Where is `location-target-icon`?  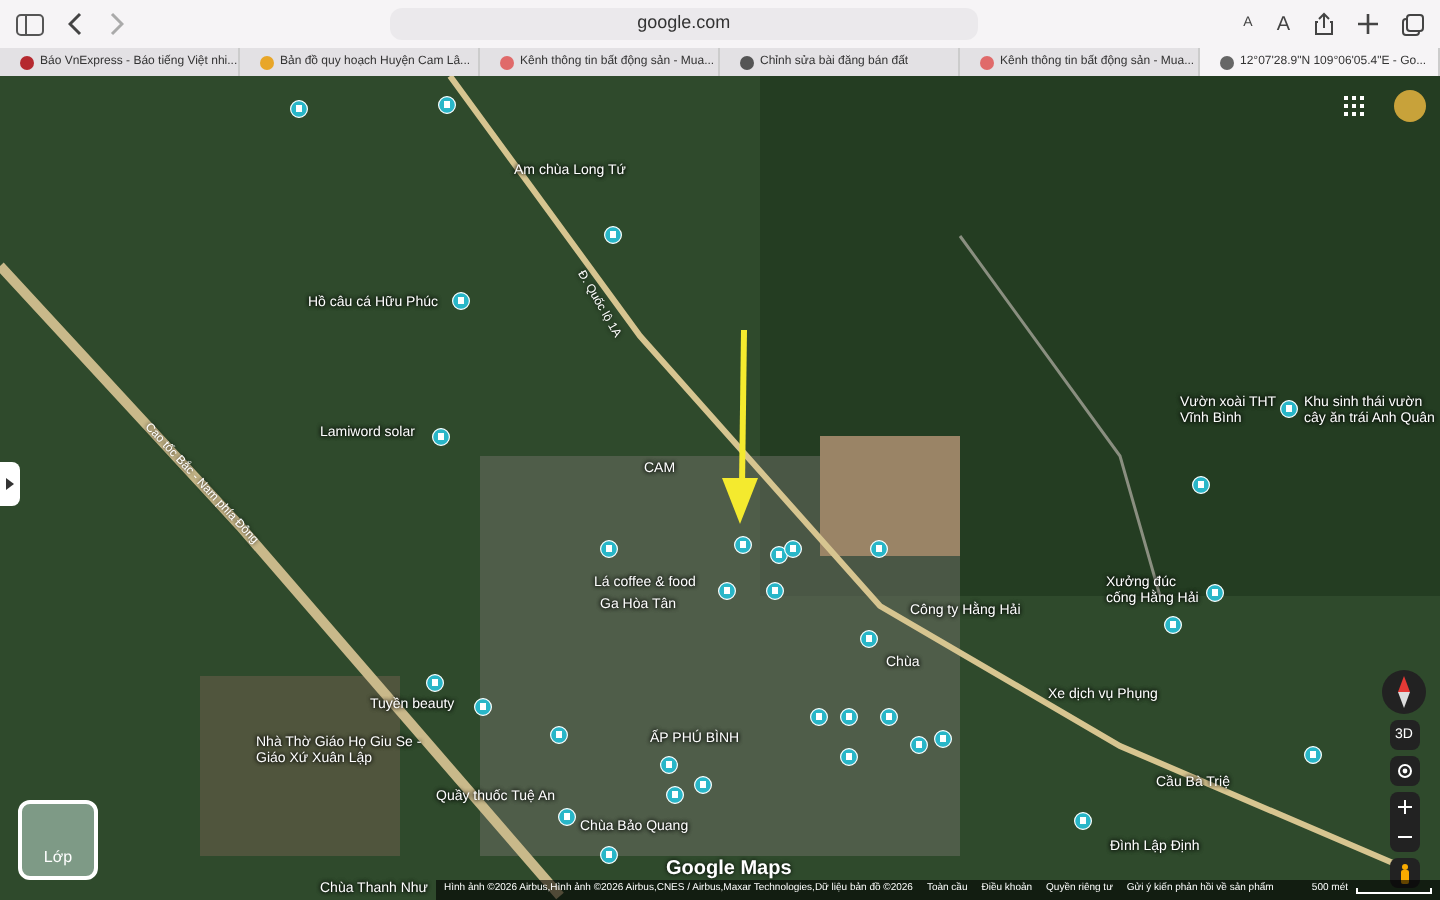
location-target-icon is located at coordinates (1404, 771).